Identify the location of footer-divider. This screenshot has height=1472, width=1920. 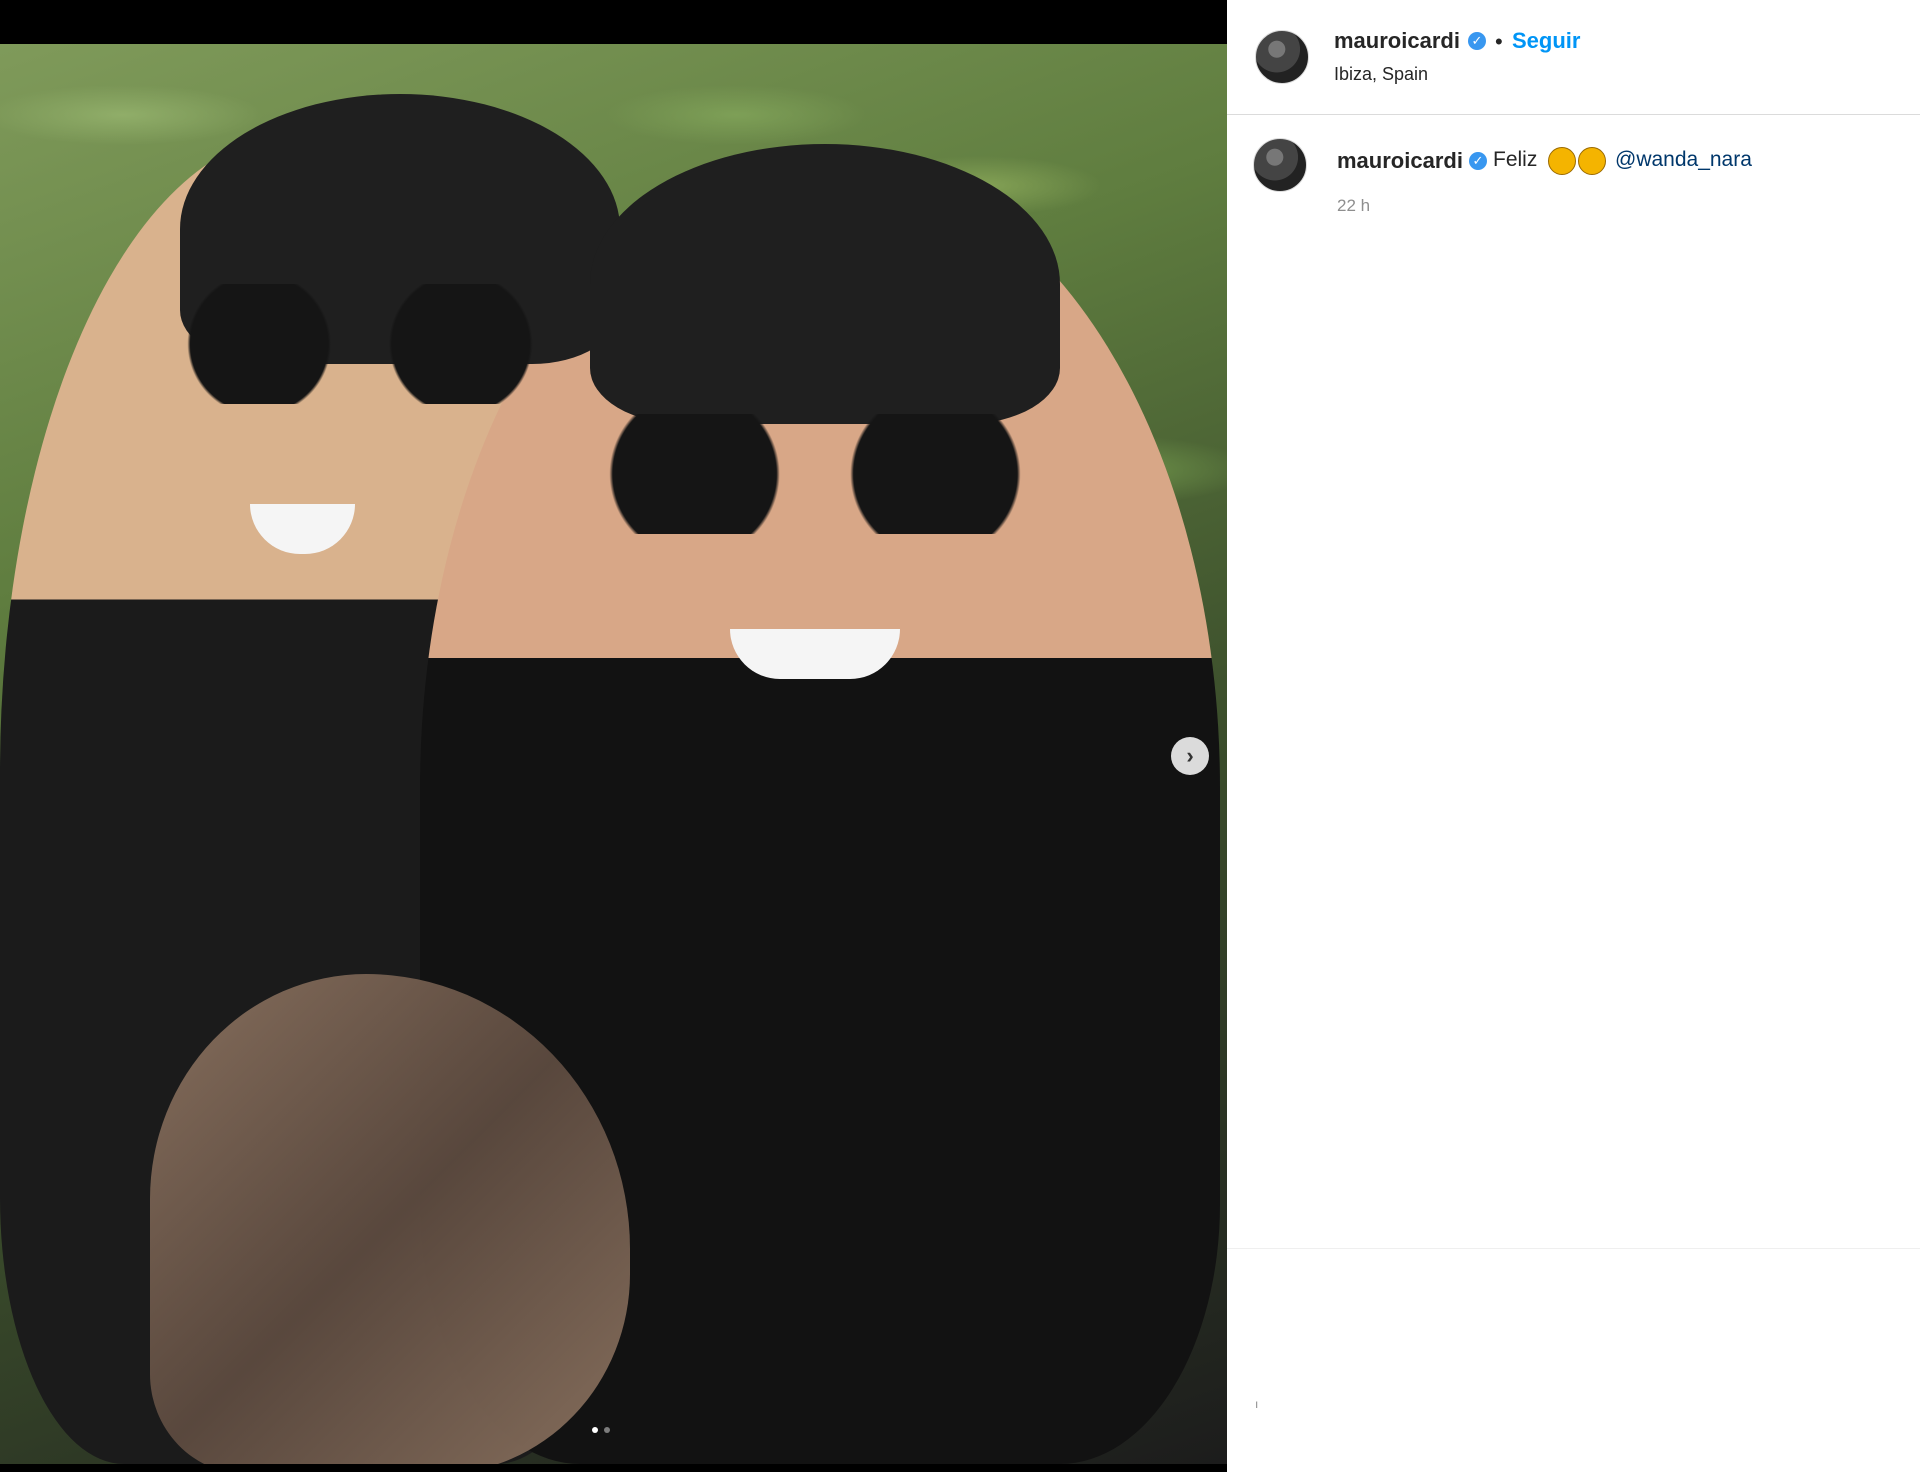
(1573, 1248).